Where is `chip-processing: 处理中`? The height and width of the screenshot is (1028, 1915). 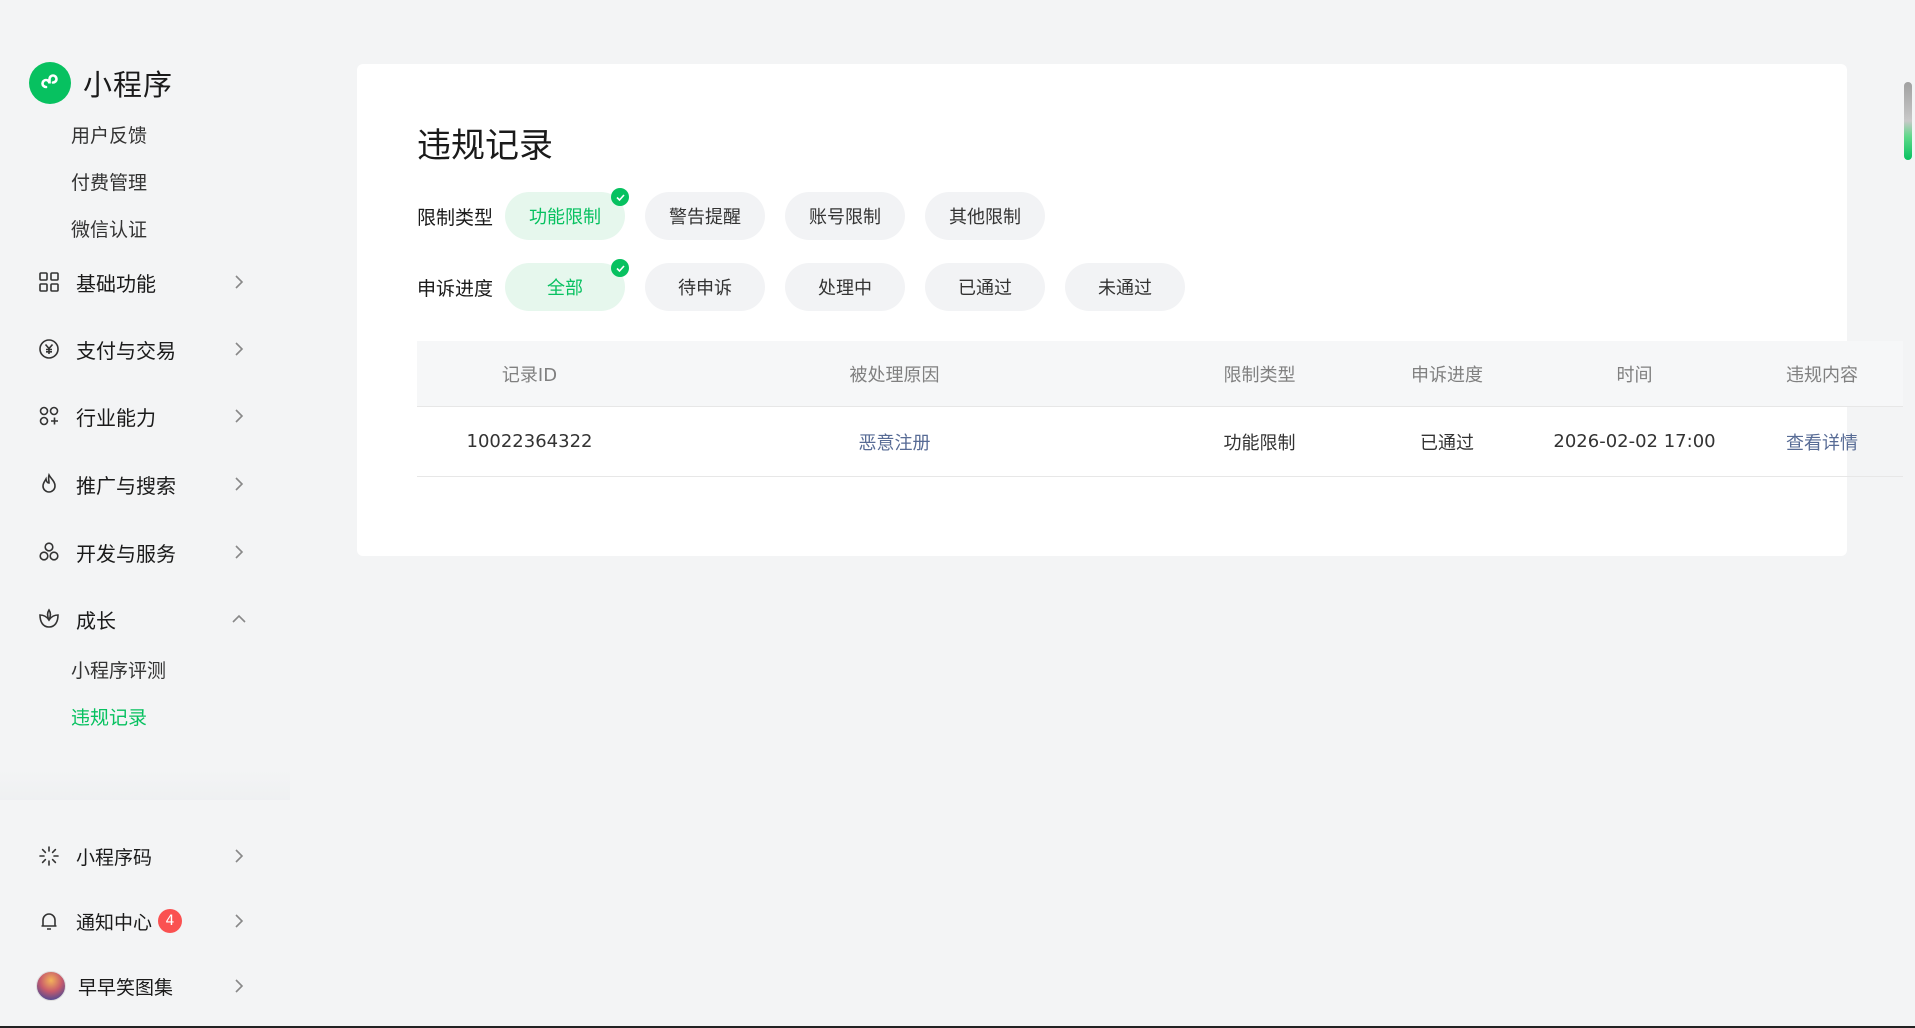
chip-processing: 处理中 is located at coordinates (845, 287).